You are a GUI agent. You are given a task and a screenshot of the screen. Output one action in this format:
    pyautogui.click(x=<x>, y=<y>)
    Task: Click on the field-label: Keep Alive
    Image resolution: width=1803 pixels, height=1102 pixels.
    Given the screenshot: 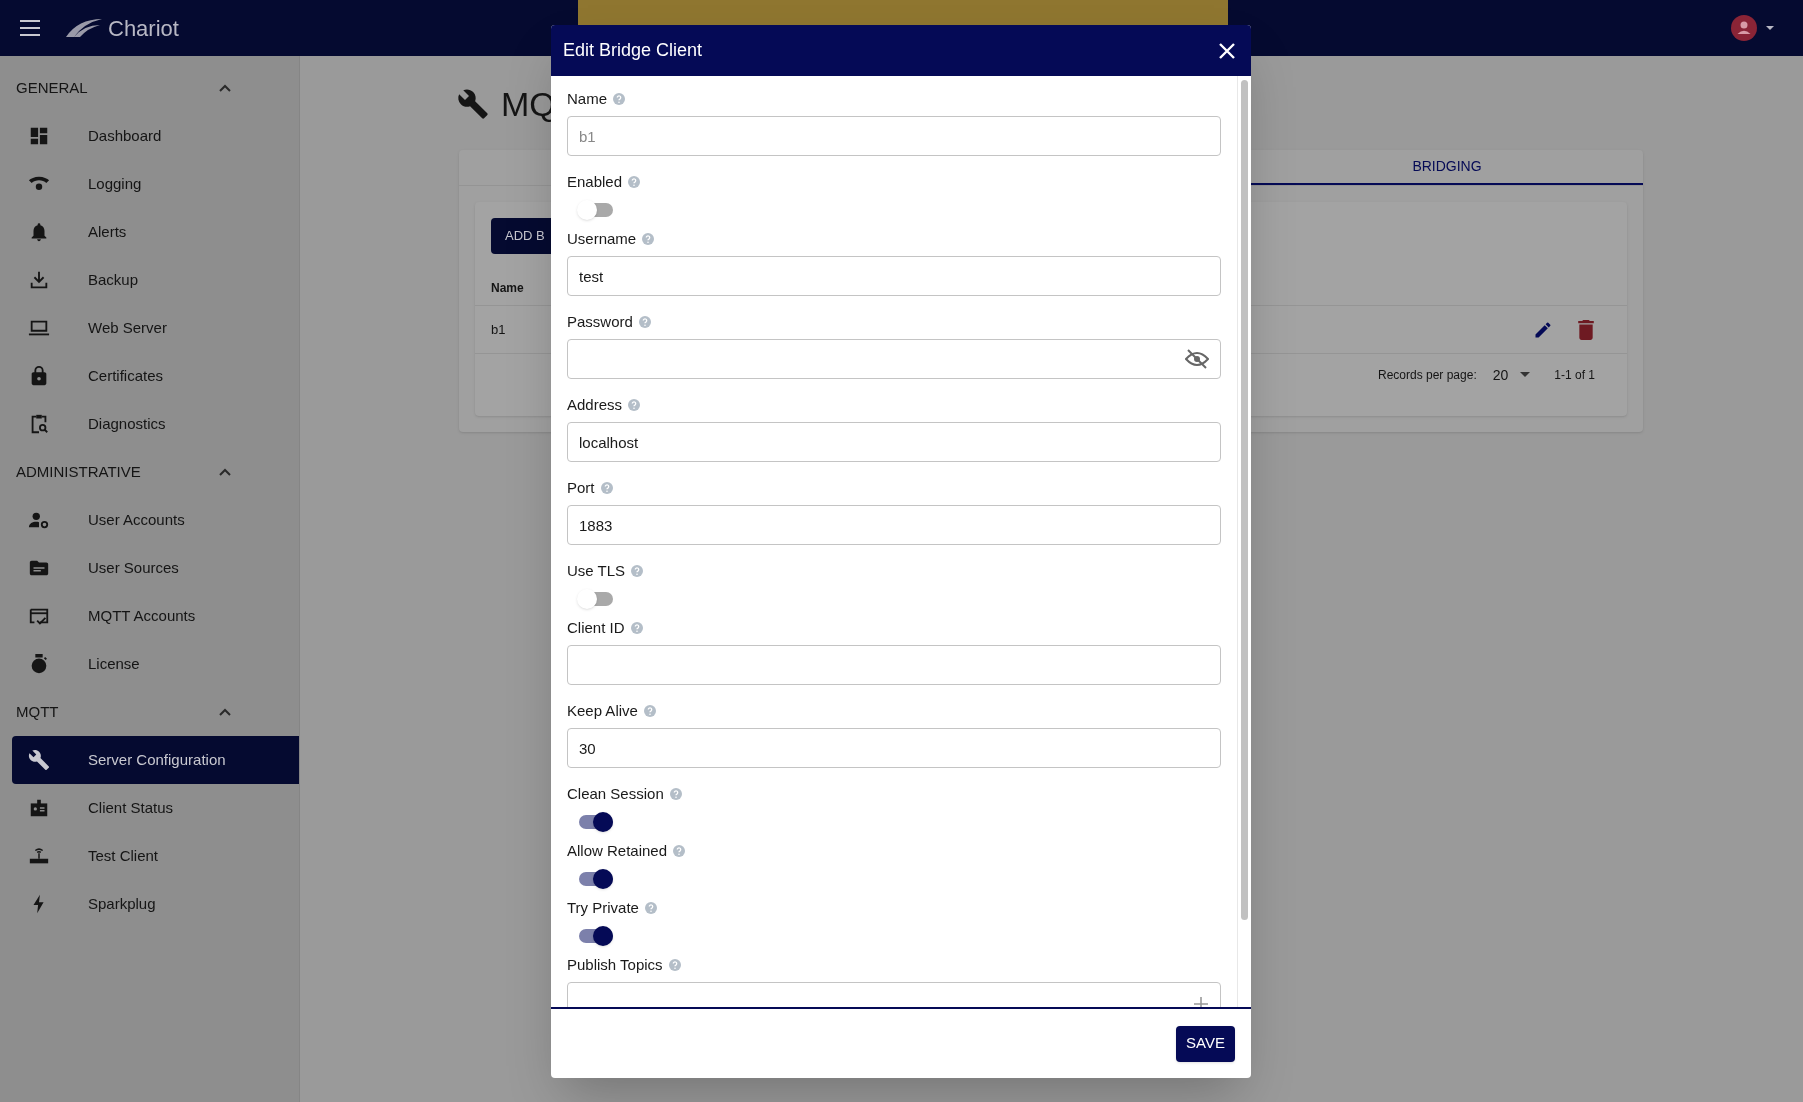 What is the action you would take?
    pyautogui.click(x=602, y=710)
    